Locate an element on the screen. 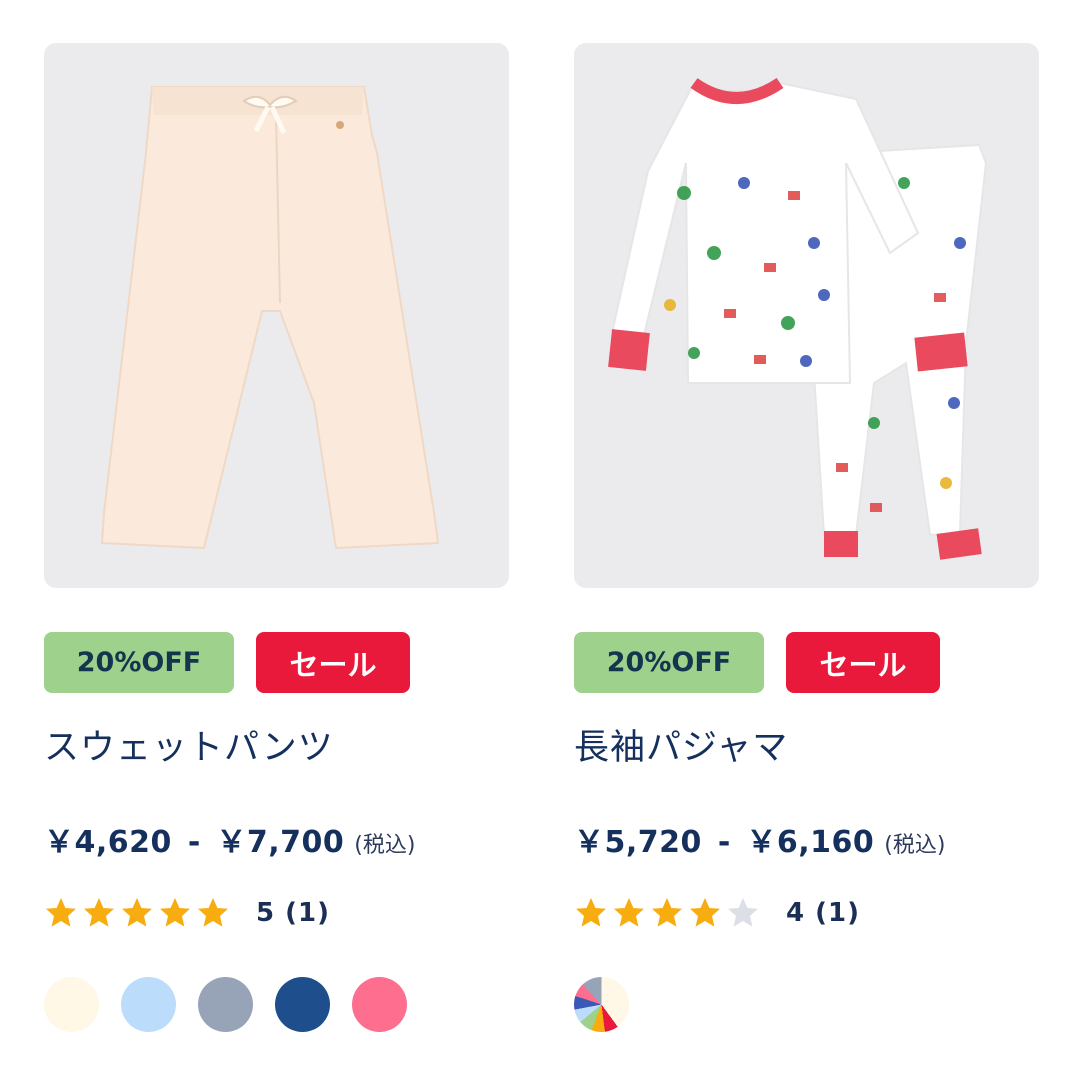 This screenshot has width=1080, height=1080. rating: 5 (1) is located at coordinates (276, 913).